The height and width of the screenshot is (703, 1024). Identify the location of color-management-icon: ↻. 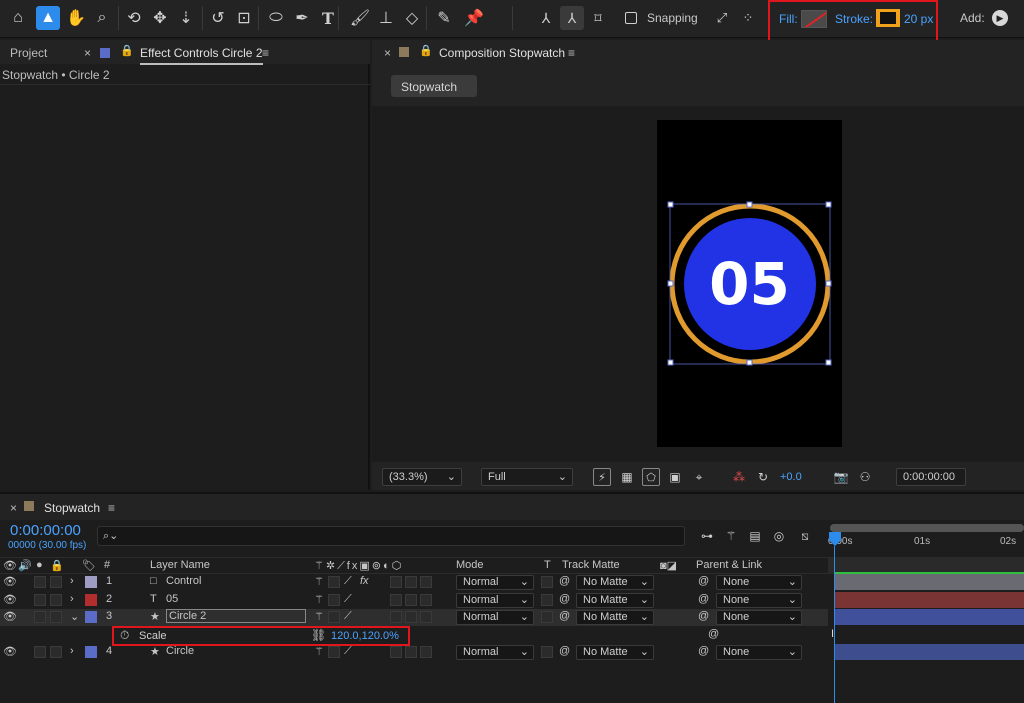
(763, 477).